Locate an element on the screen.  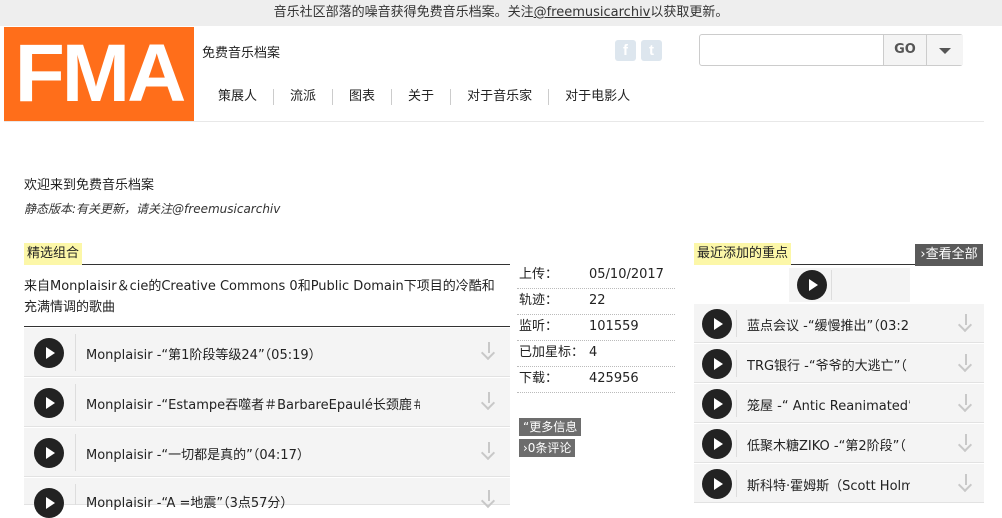
welcome-title: 欢迎来到免费音乐档案 is located at coordinates (89, 185).